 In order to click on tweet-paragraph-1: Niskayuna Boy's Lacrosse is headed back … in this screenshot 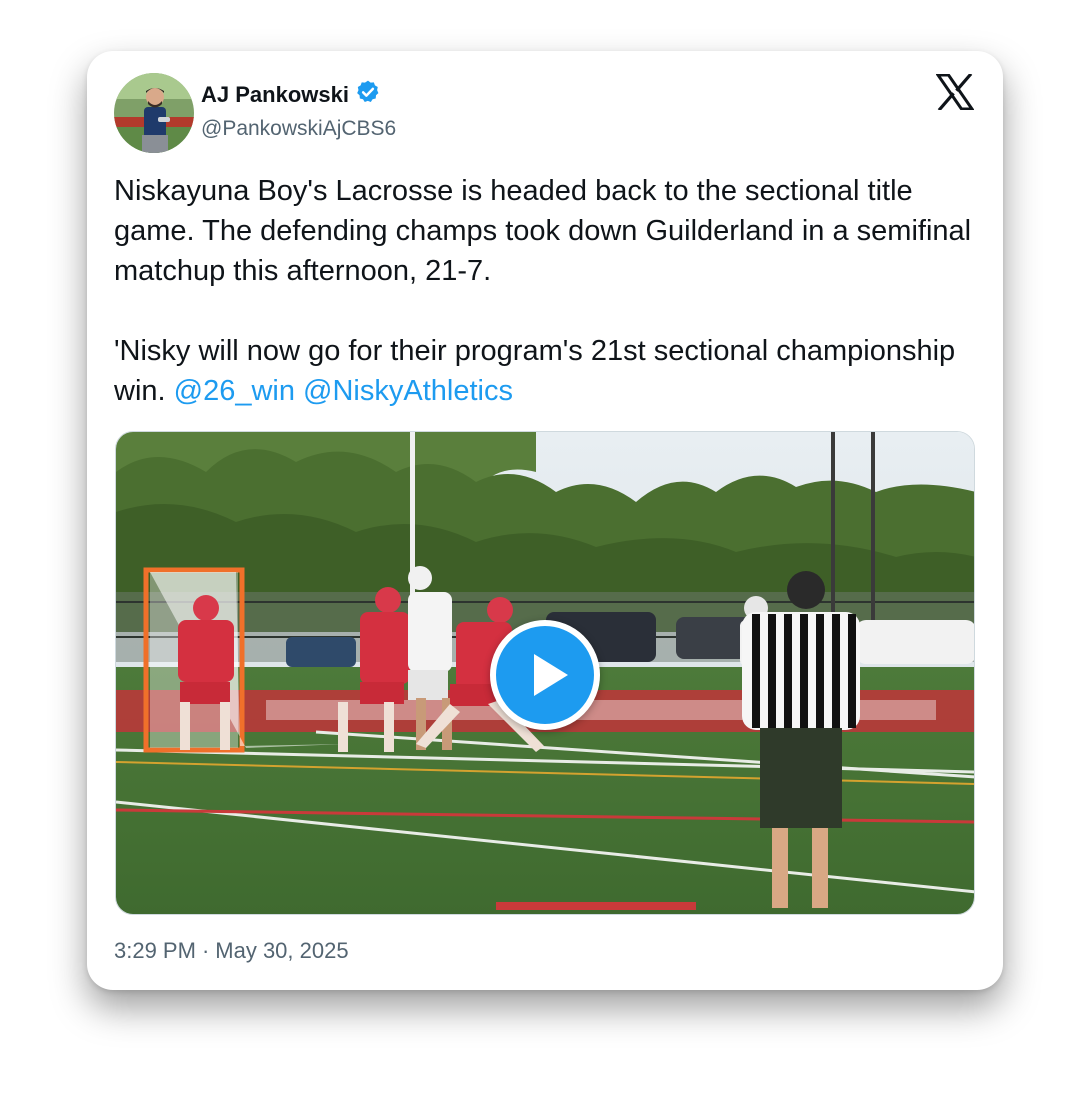, I will do `click(543, 231)`.